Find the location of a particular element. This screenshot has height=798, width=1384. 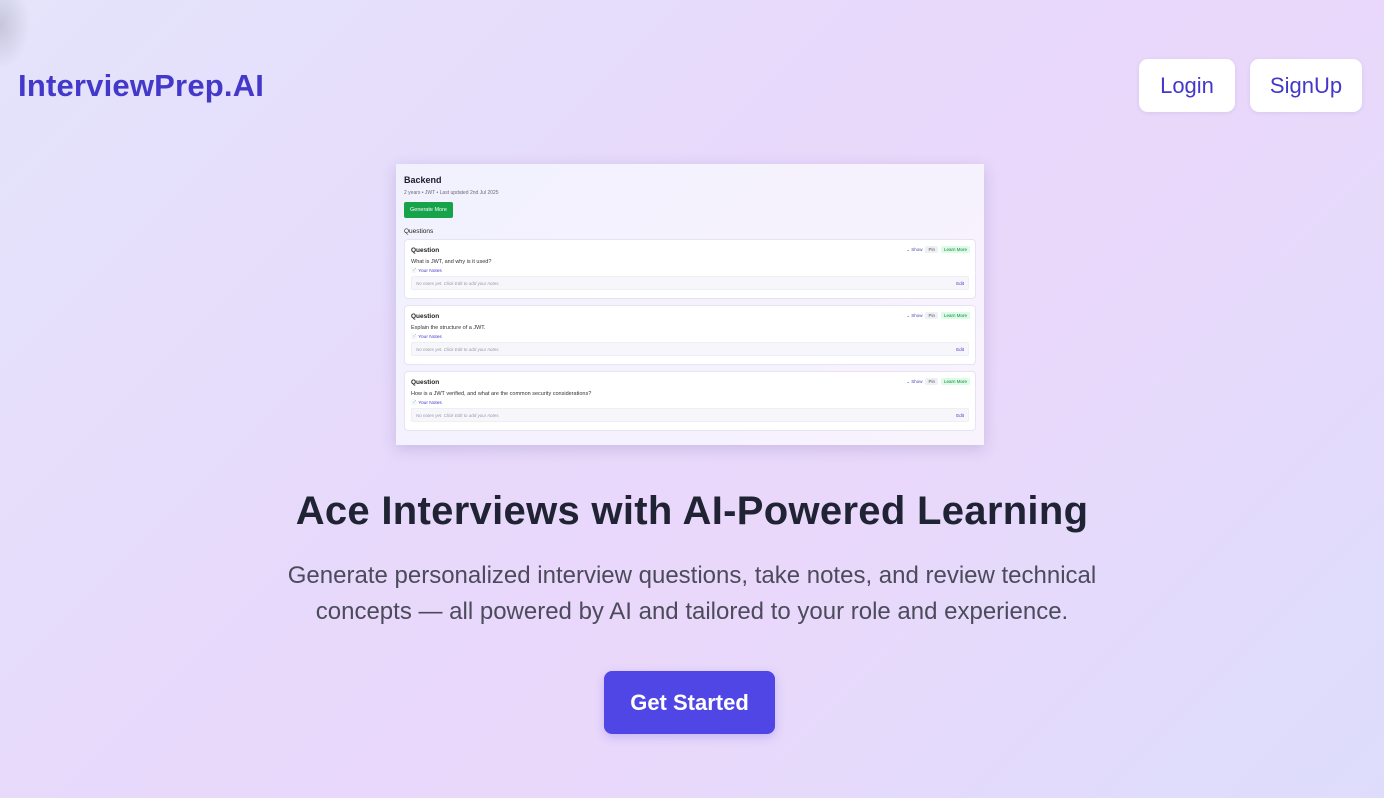

question-text: What is JWT, and why is it used? is located at coordinates (451, 262).